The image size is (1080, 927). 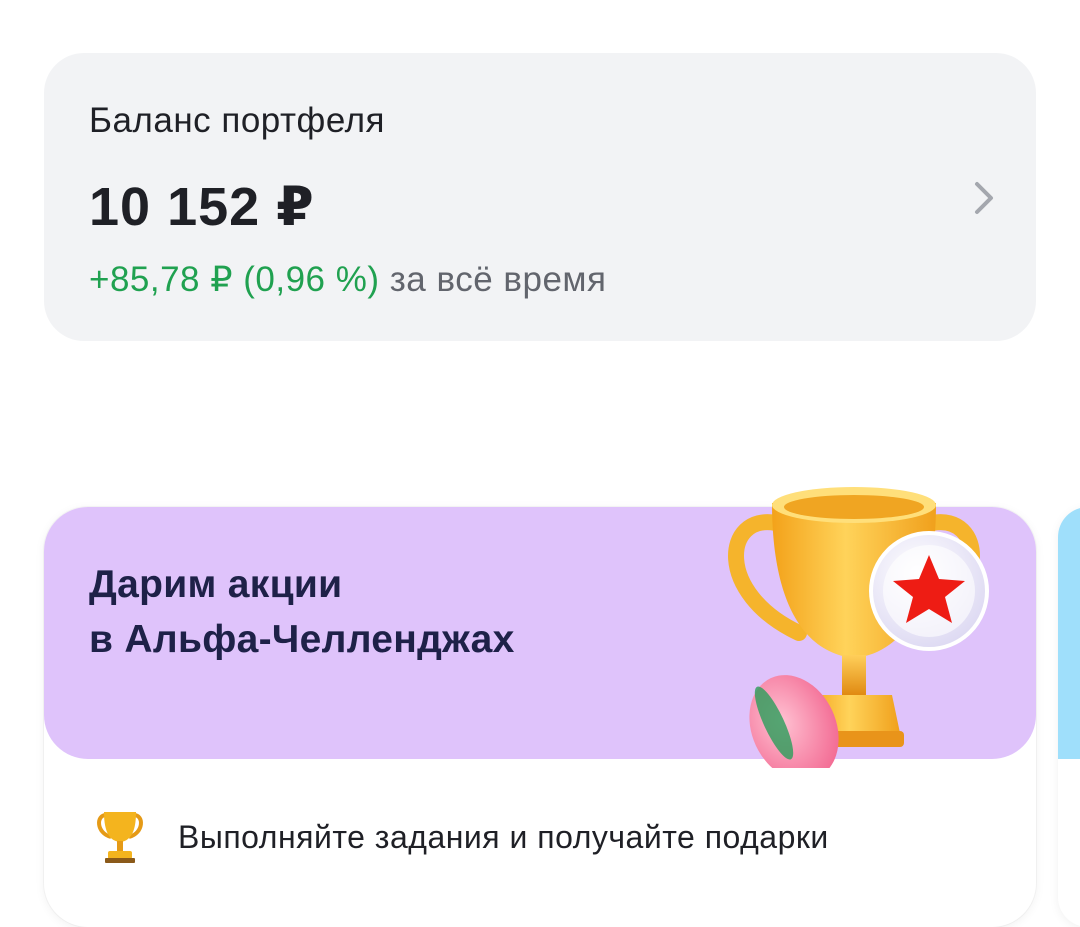 I want to click on trophy-icon, so click(x=120, y=837).